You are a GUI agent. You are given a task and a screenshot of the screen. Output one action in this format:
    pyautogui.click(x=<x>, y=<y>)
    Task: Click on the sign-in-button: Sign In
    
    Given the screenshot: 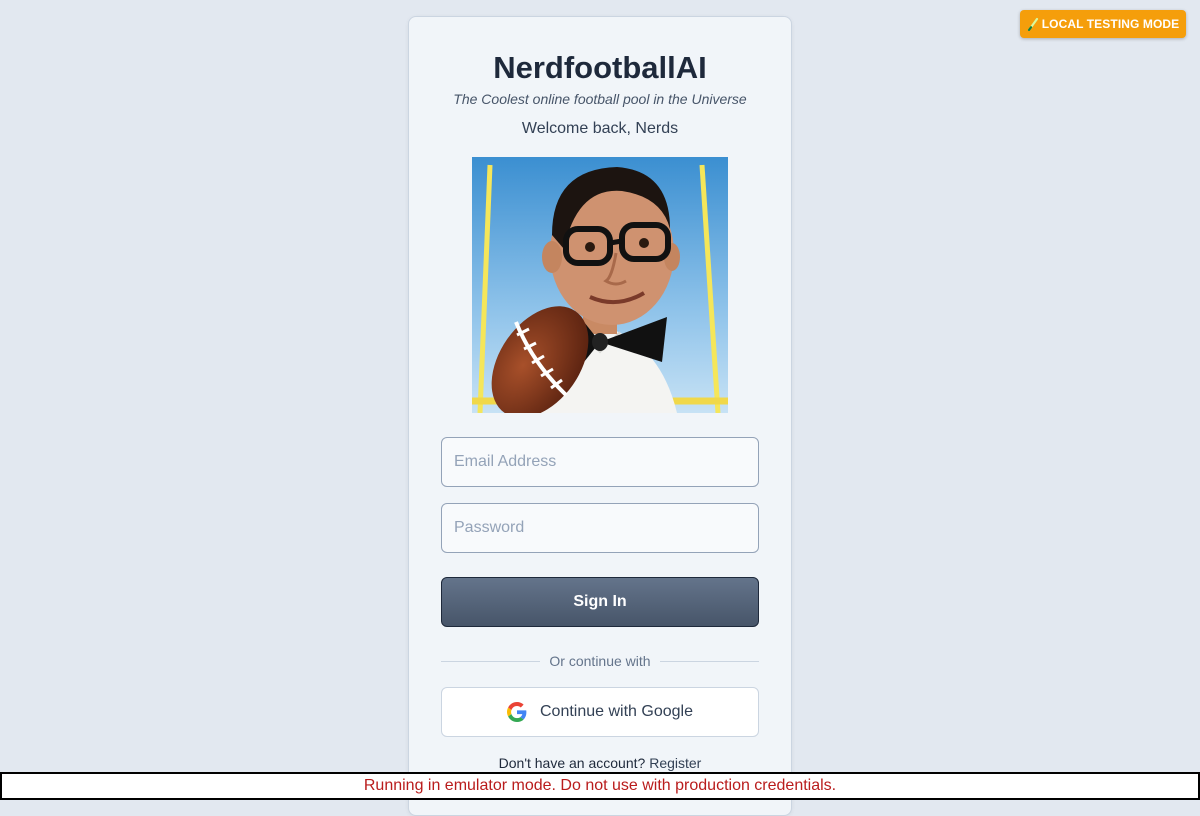 What is the action you would take?
    pyautogui.click(x=600, y=602)
    